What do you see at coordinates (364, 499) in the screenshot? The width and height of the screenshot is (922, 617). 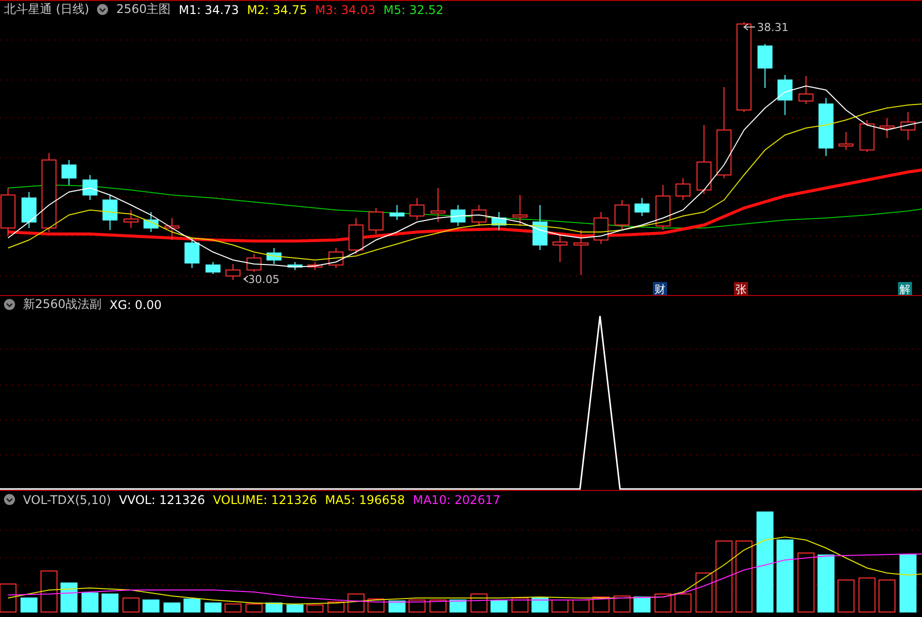 I see `indicator-value: MA5: 196658` at bounding box center [364, 499].